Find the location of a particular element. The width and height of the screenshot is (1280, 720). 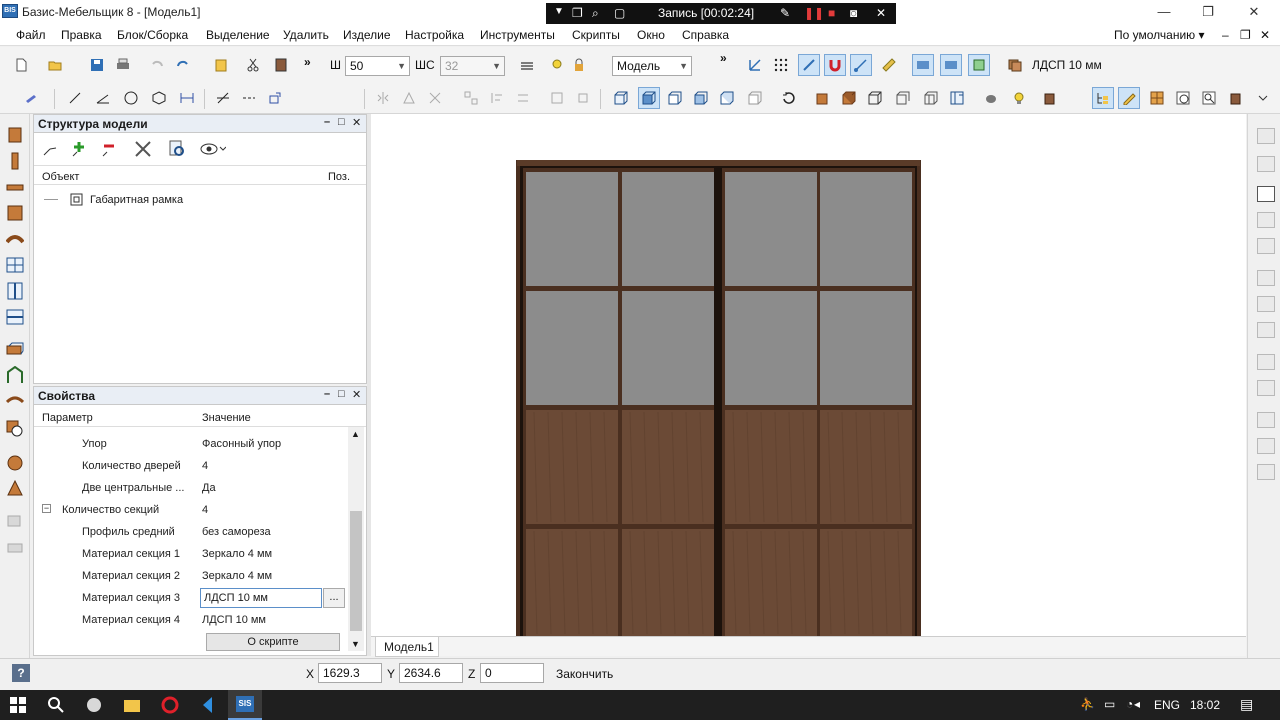

edit-line-icon is located at coordinates (50, 150).